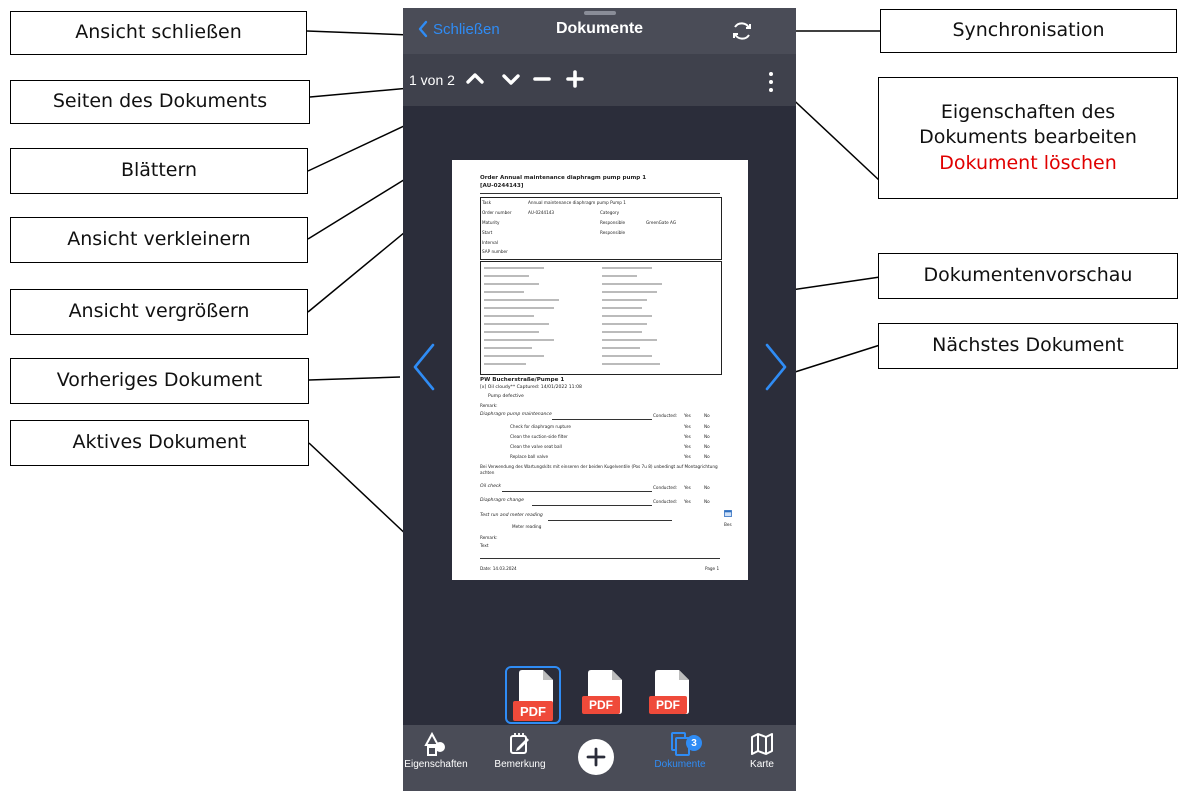 This screenshot has width=1184, height=791. What do you see at coordinates (661, 222) in the screenshot?
I see `doc-field-value: GreenGate AG` at bounding box center [661, 222].